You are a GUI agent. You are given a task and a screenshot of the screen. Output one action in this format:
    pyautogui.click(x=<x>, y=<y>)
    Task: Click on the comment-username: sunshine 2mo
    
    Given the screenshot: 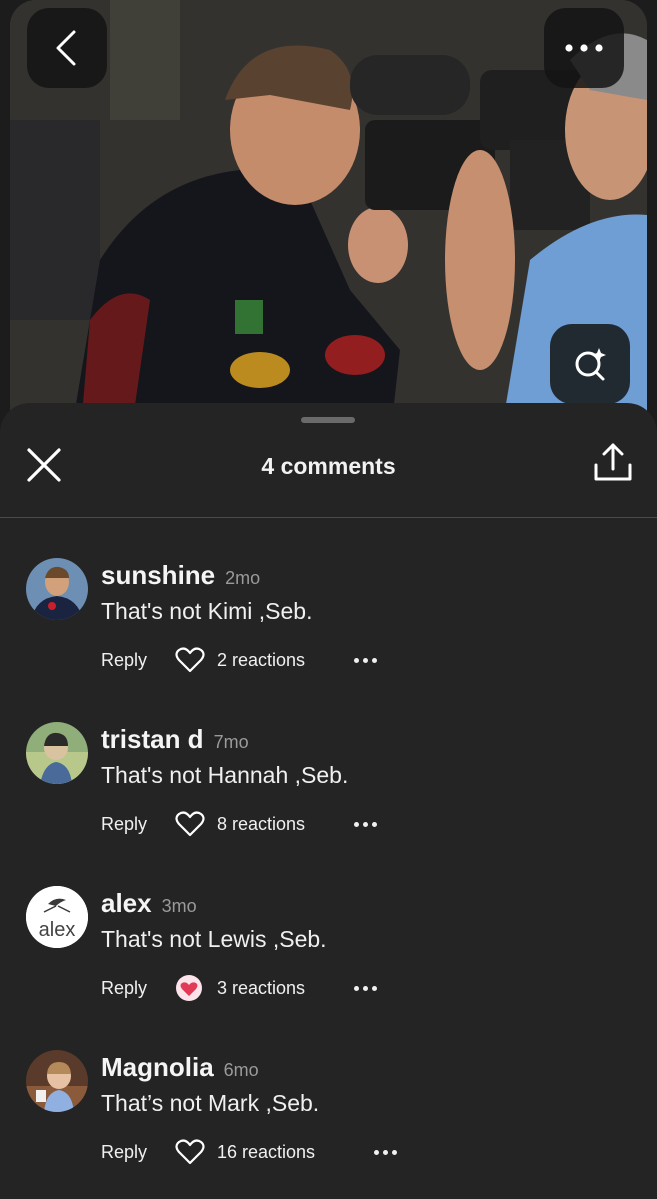 What is the action you would take?
    pyautogui.click(x=180, y=575)
    